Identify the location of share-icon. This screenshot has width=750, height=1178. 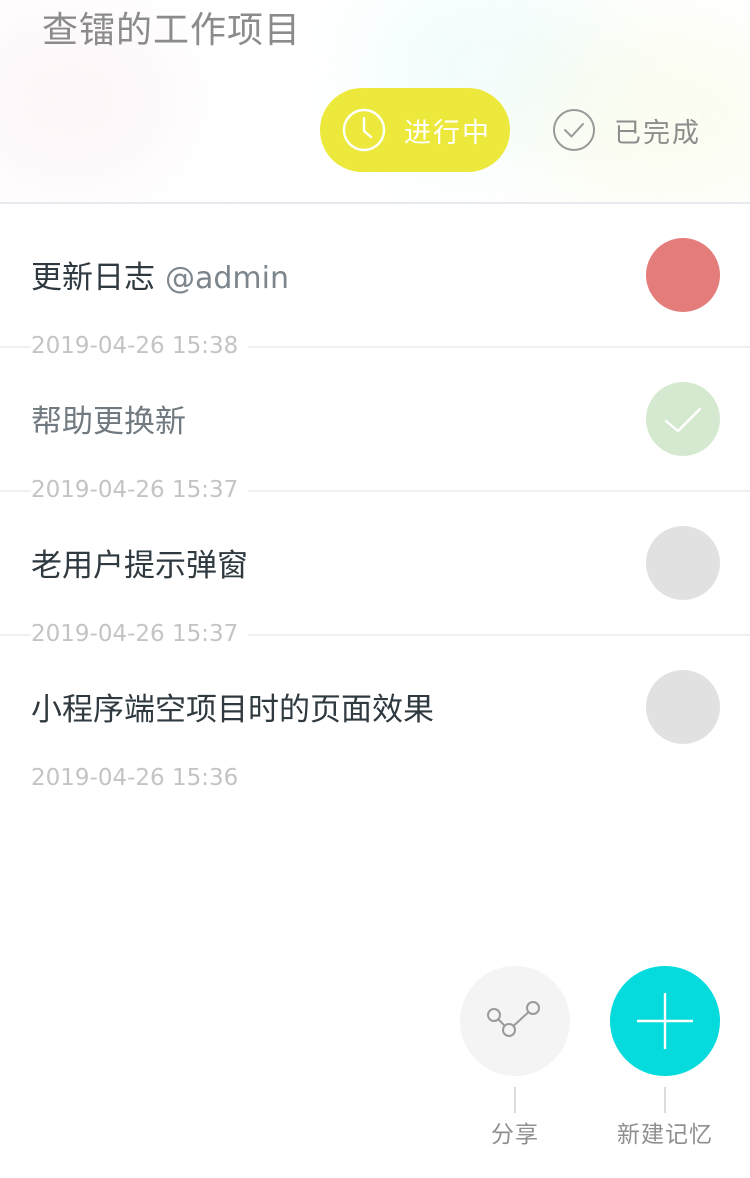
(515, 1021).